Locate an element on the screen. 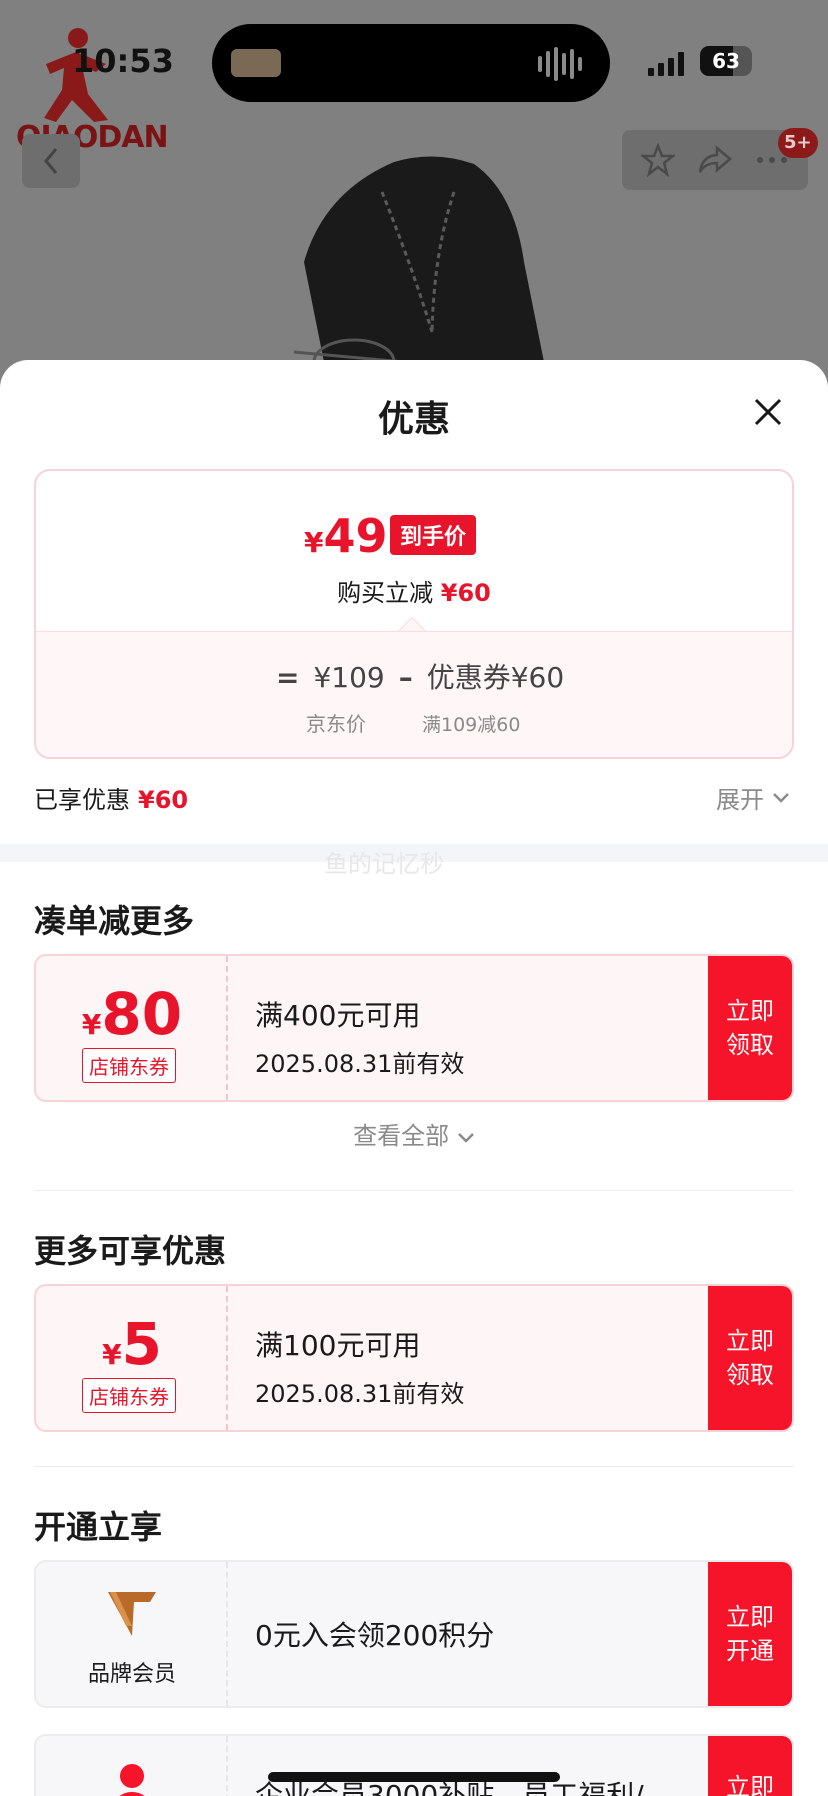 This screenshot has height=1796, width=828. coupon-amount: ¥5 is located at coordinates (132, 1344).